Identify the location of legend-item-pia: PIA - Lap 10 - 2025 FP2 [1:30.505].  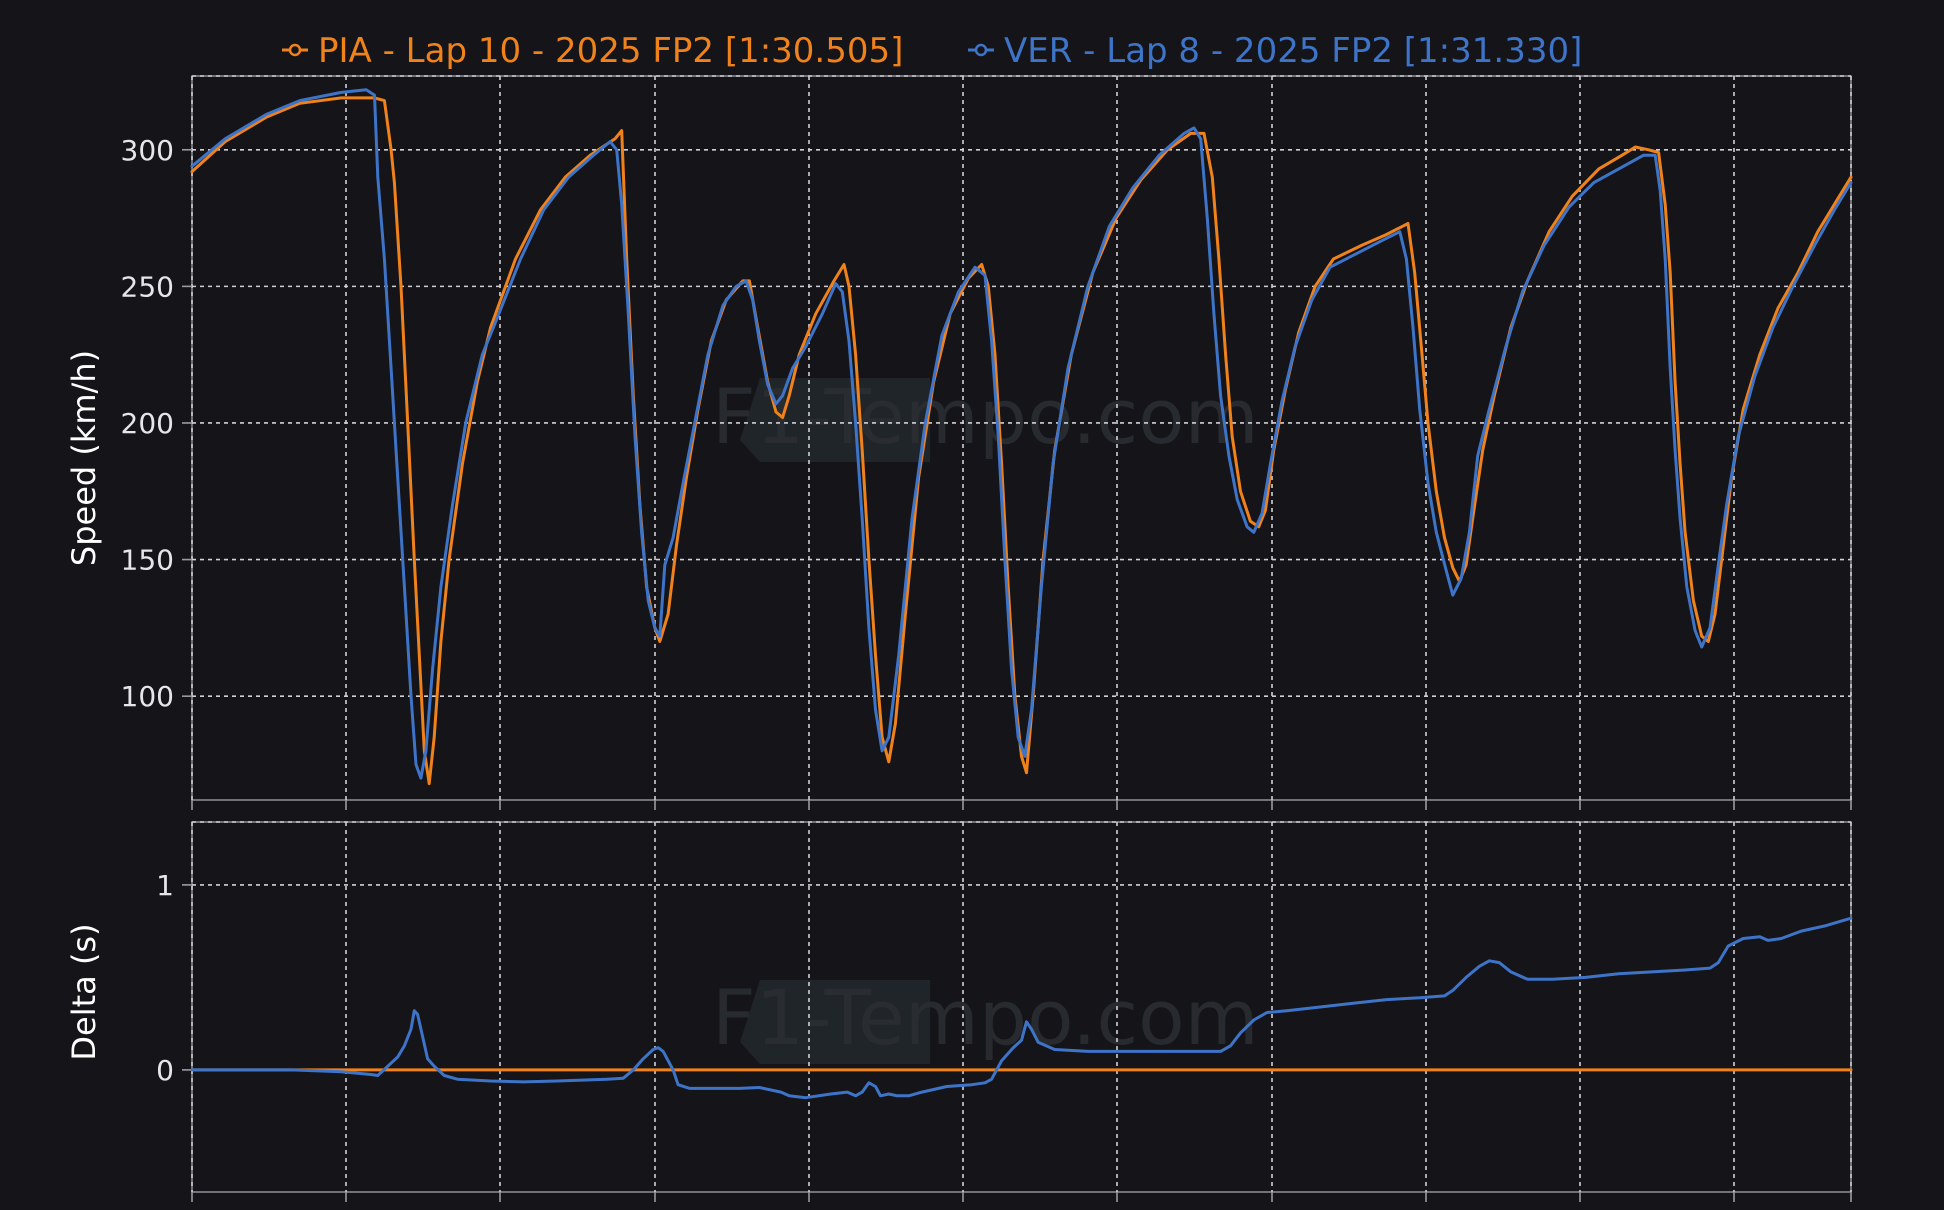
(592, 51).